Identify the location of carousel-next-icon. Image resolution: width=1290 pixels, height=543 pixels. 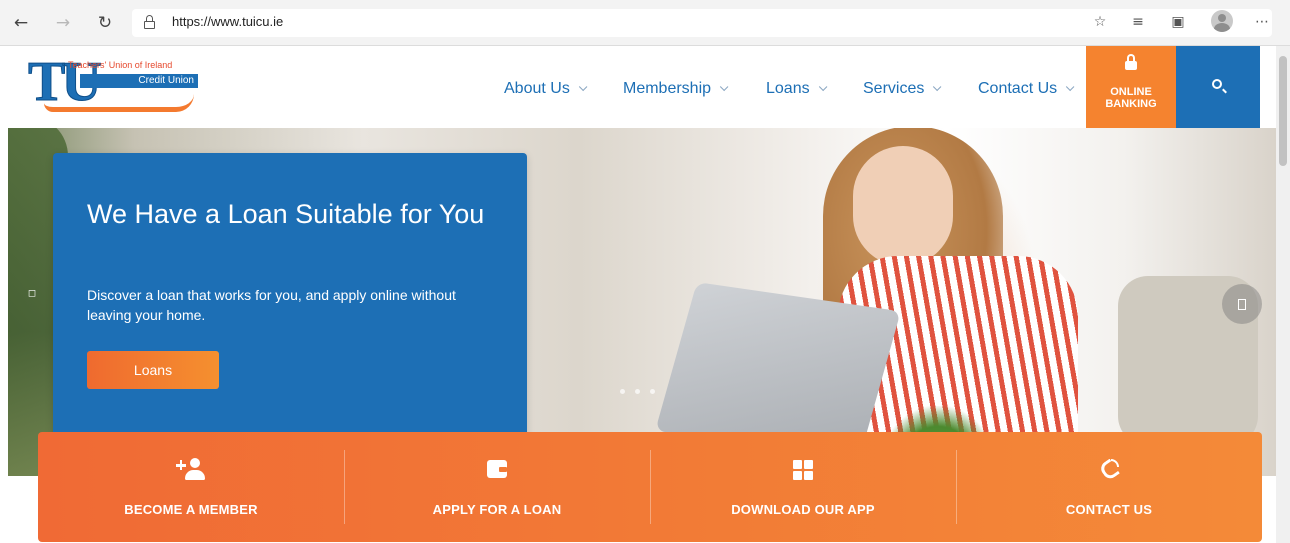
(1242, 304).